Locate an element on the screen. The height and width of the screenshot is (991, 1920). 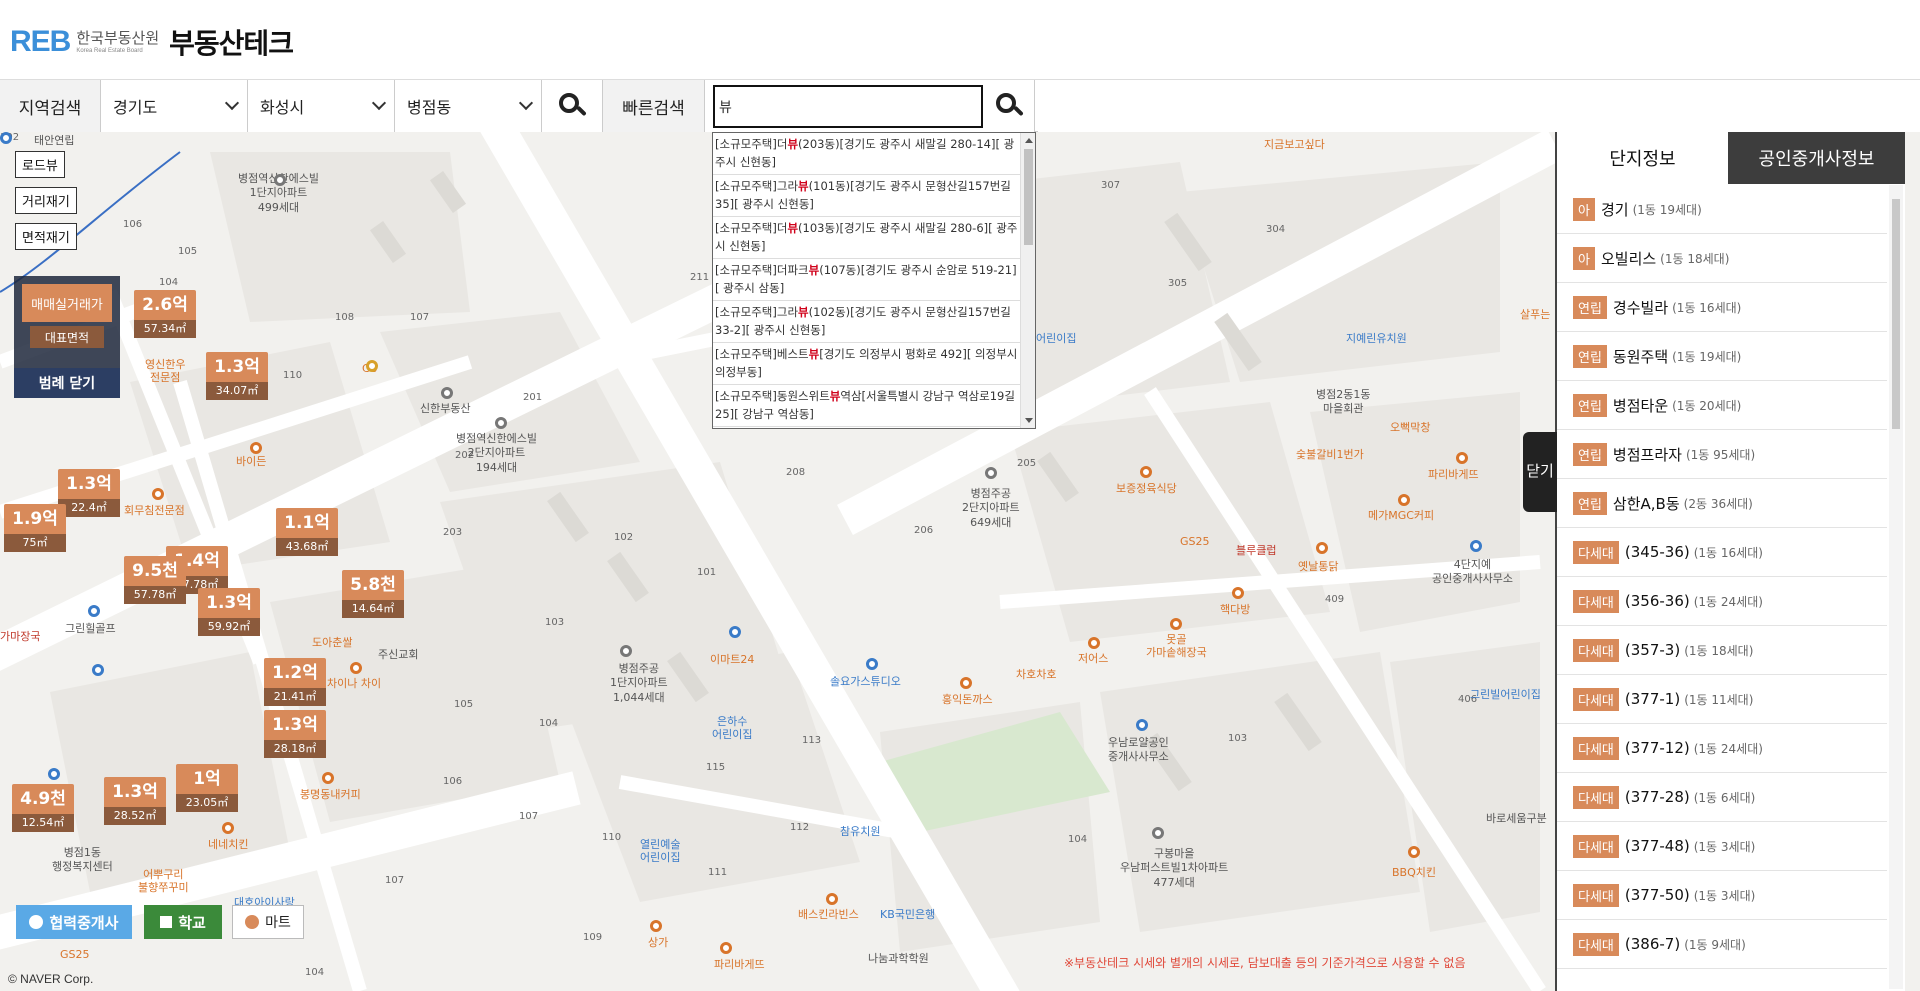
panel-scrollbar is located at coordinates (1896, 587).